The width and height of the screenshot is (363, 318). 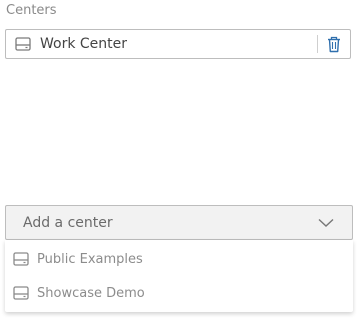 I want to click on add-center-placeholder: Add a center, so click(x=68, y=222).